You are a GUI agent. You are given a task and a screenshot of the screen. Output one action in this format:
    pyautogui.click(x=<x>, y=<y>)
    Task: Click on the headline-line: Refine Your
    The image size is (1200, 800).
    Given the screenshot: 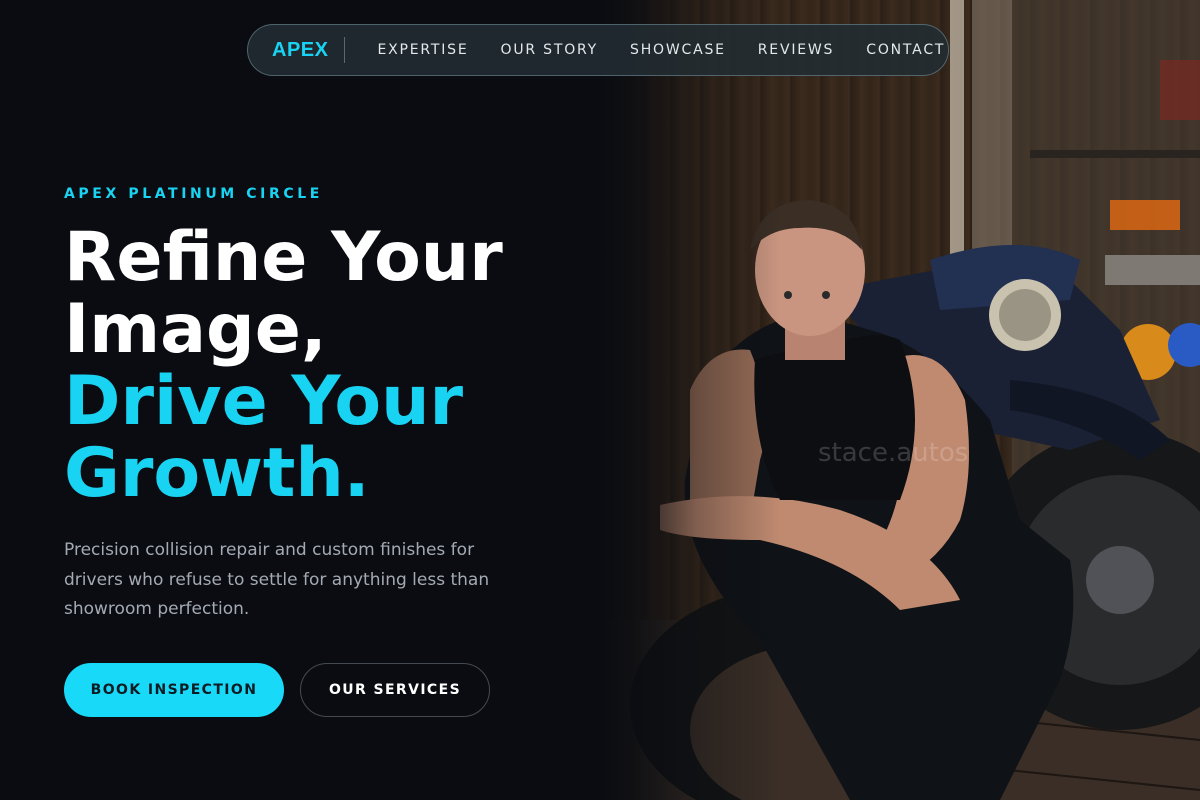 What is the action you would take?
    pyautogui.click(x=283, y=257)
    